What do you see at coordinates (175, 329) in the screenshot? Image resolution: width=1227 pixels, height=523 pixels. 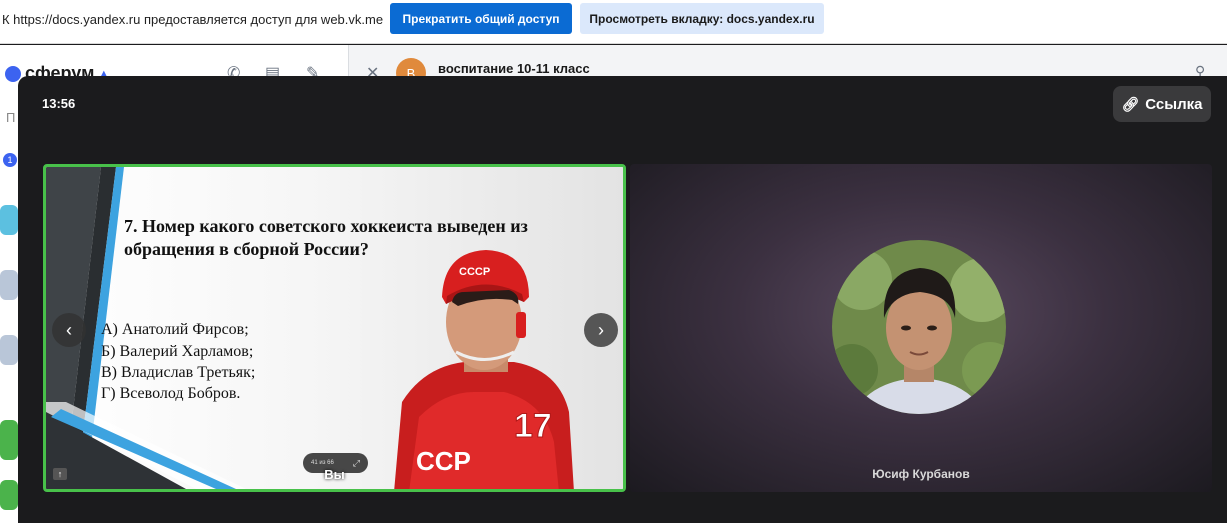 I see `answer-option: А) Анатолий Фирсов;` at bounding box center [175, 329].